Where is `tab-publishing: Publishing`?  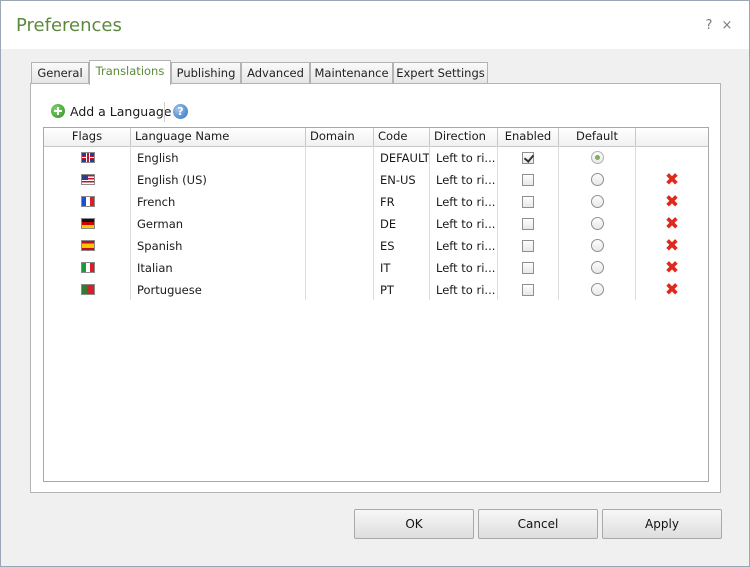
tab-publishing: Publishing is located at coordinates (206, 72).